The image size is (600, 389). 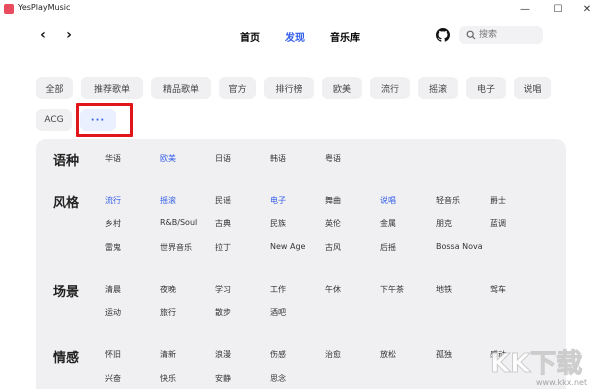 I want to click on tag-item: 散步, so click(x=223, y=312).